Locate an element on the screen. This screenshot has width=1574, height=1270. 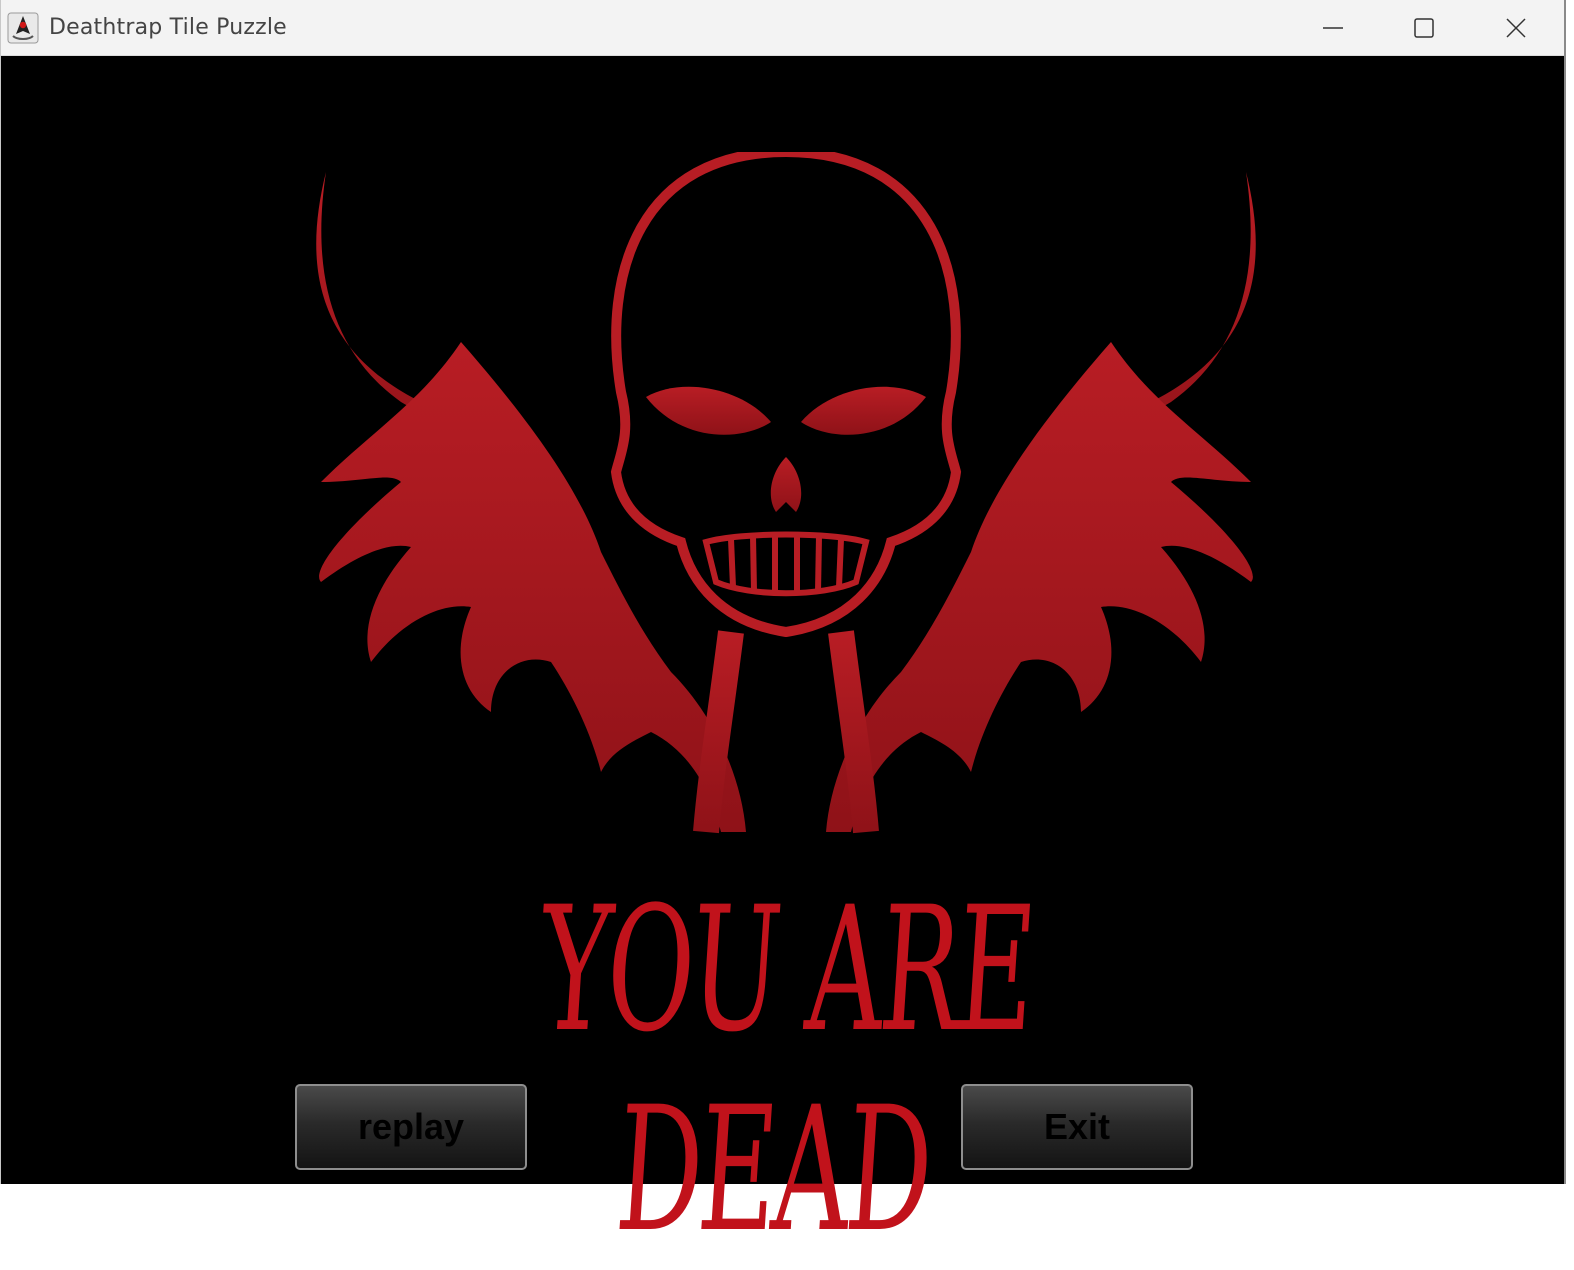
maximize-icon is located at coordinates (1424, 28).